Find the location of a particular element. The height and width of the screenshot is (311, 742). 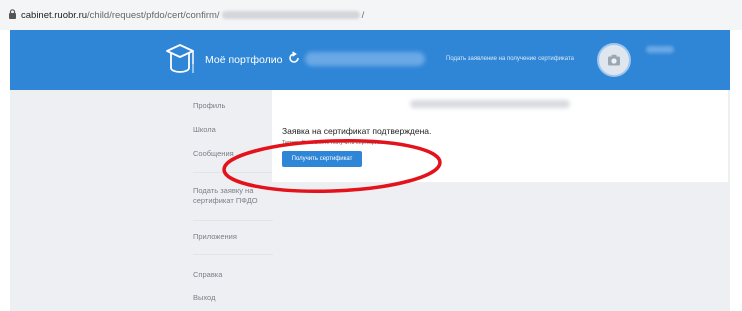

sidebar-item-pfdo-request: Подать заявку на сертификат ПФДО is located at coordinates (232, 196).